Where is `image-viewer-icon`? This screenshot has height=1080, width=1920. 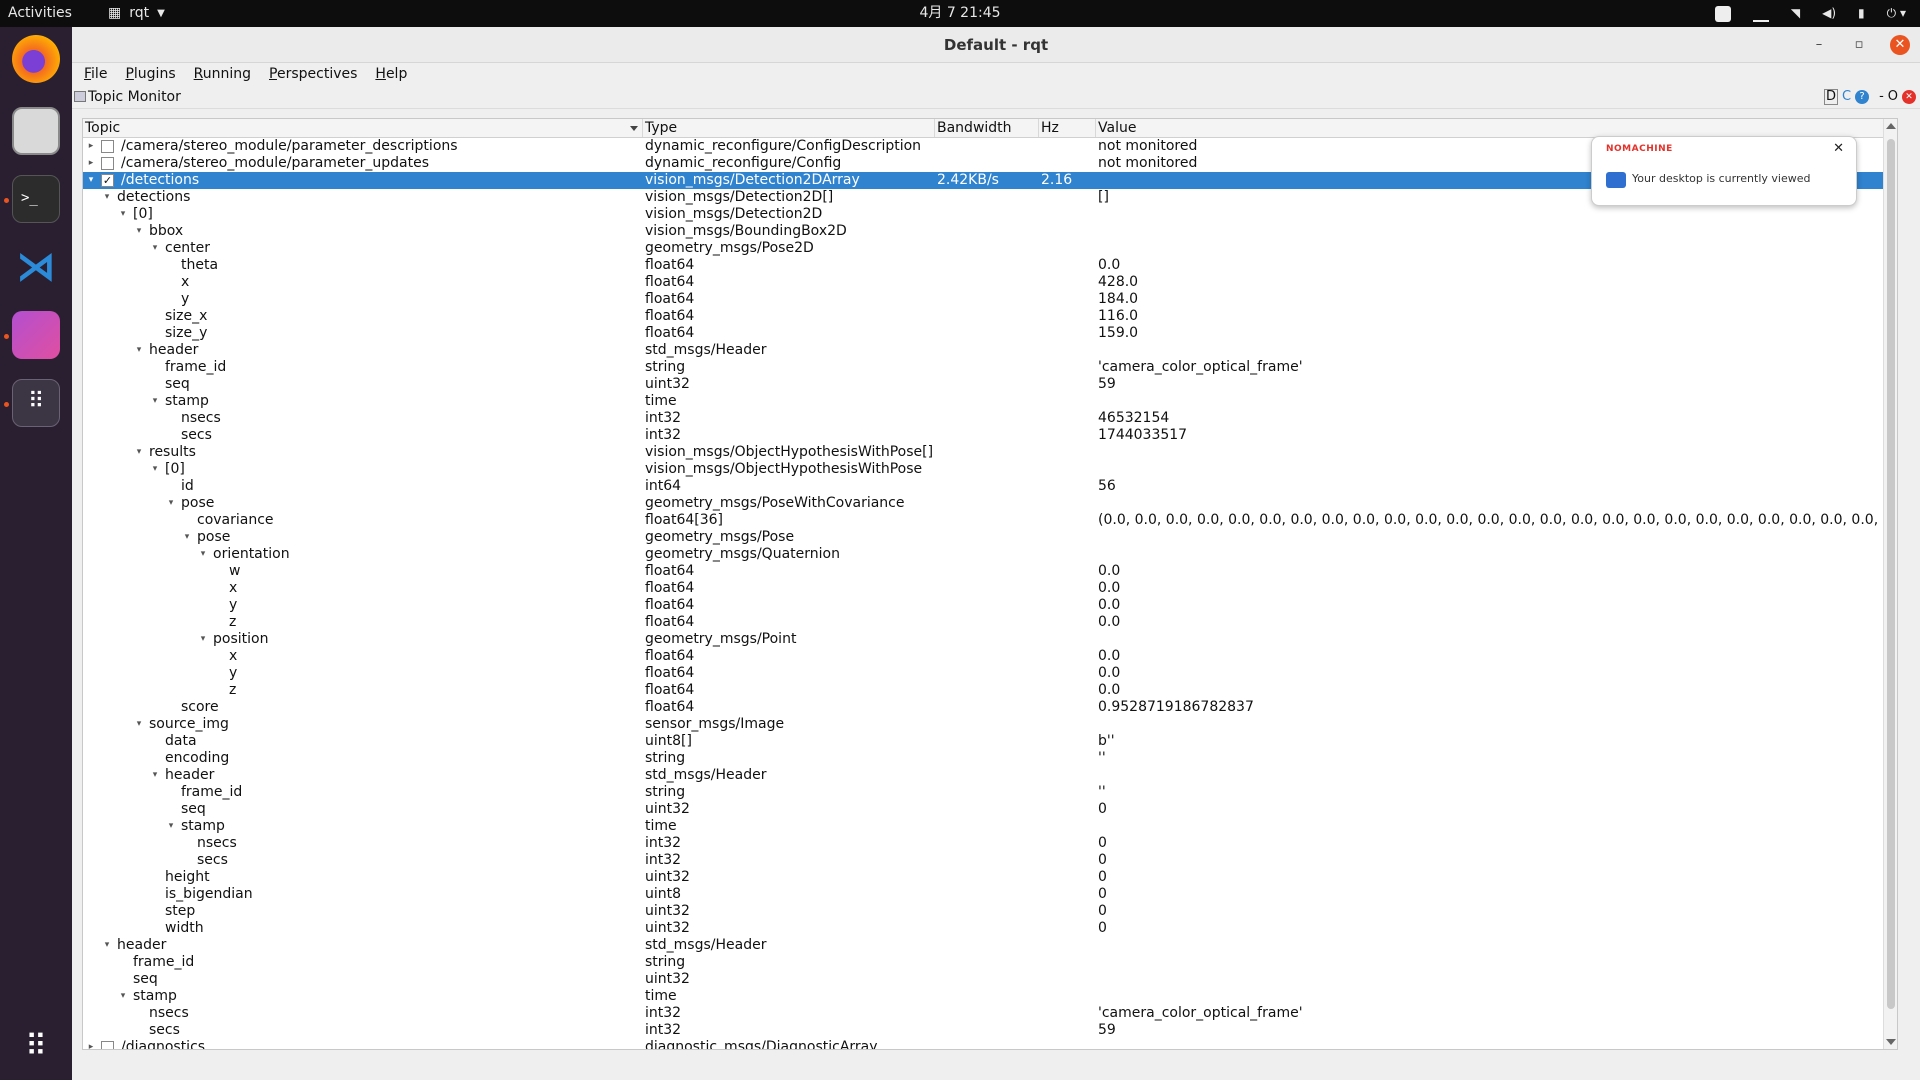 image-viewer-icon is located at coordinates (36, 335).